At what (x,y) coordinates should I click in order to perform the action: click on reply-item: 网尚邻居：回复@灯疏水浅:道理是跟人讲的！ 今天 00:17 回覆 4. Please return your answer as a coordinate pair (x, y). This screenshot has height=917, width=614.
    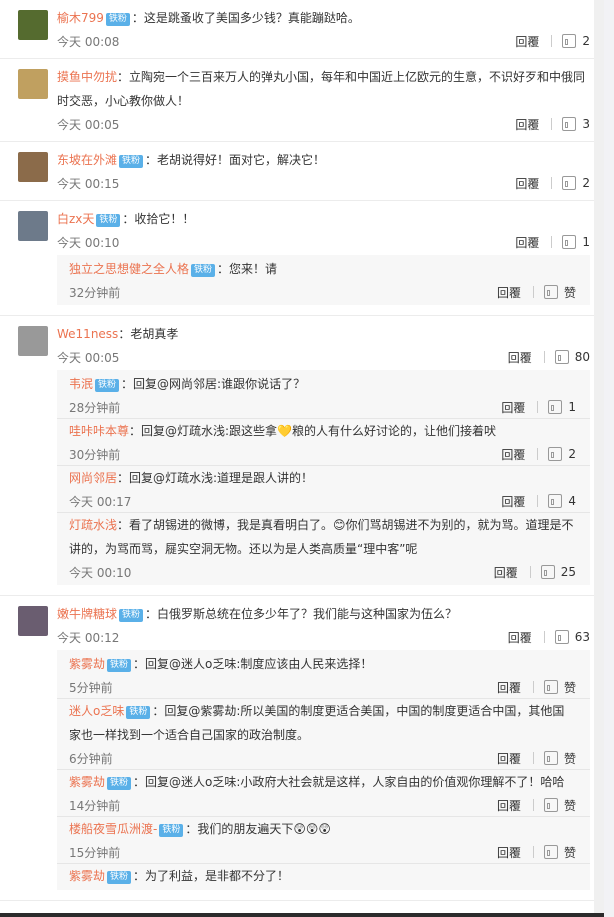
    Looking at the image, I should click on (323, 489).